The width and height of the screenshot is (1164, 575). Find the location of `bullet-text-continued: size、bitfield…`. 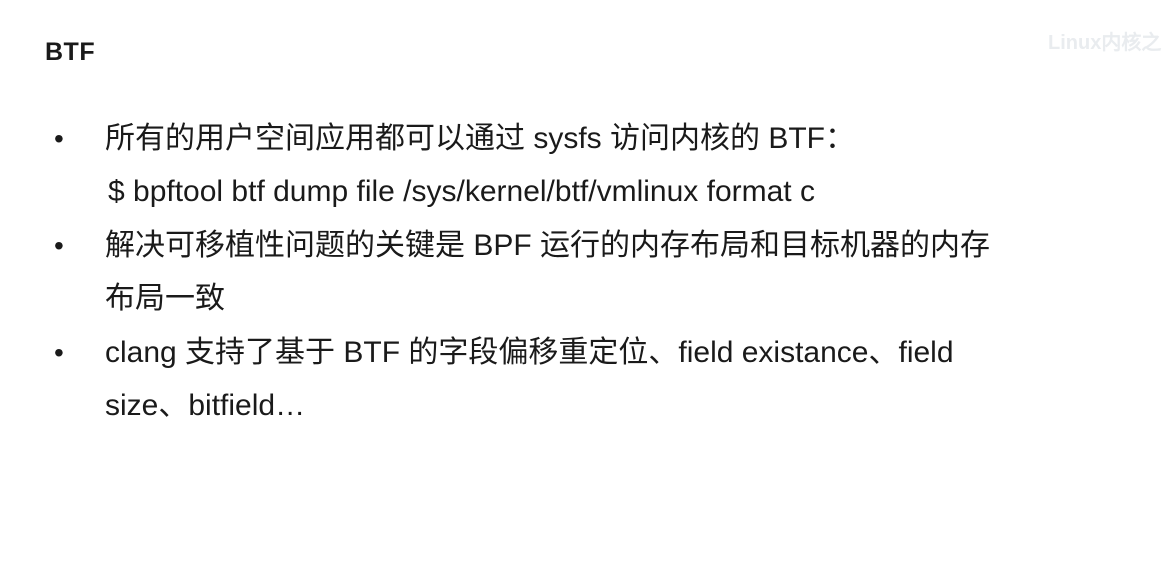

bullet-text-continued: size、bitfield… is located at coordinates (205, 405).